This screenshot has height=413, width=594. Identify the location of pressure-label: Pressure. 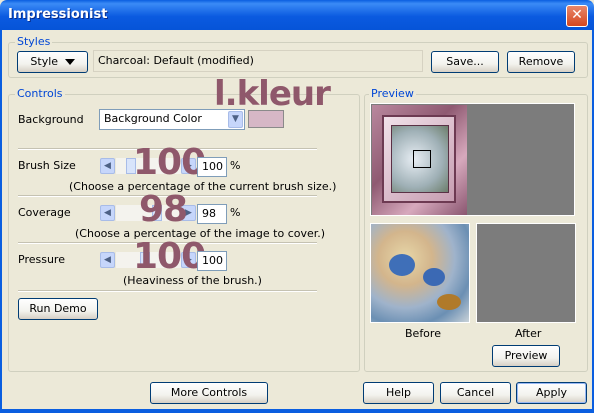
(41, 259).